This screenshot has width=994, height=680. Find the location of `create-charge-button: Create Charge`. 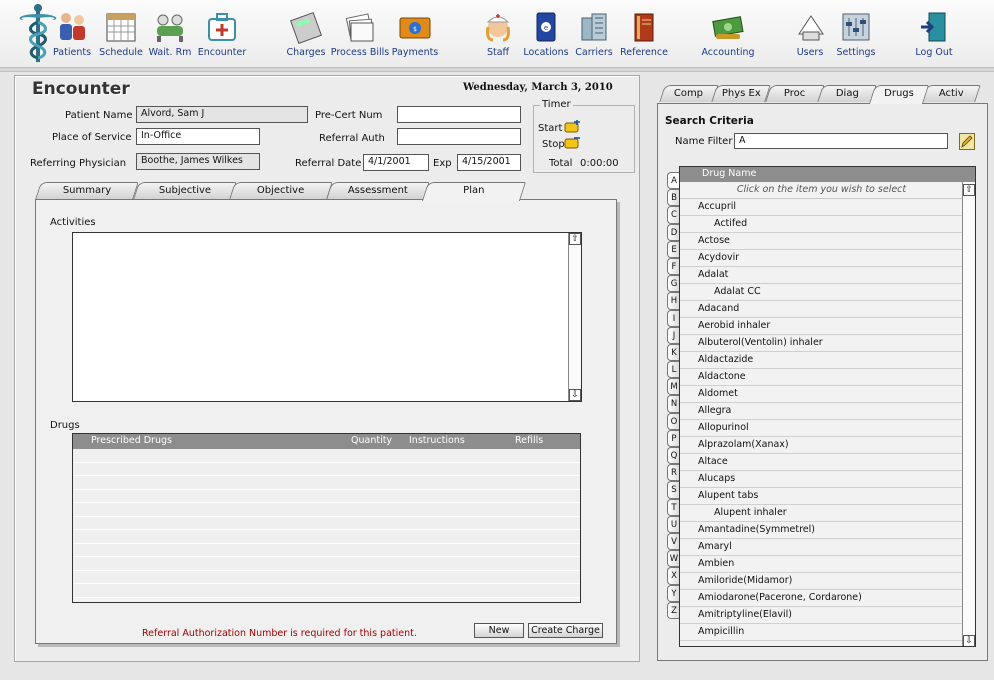

create-charge-button: Create Charge is located at coordinates (565, 630).